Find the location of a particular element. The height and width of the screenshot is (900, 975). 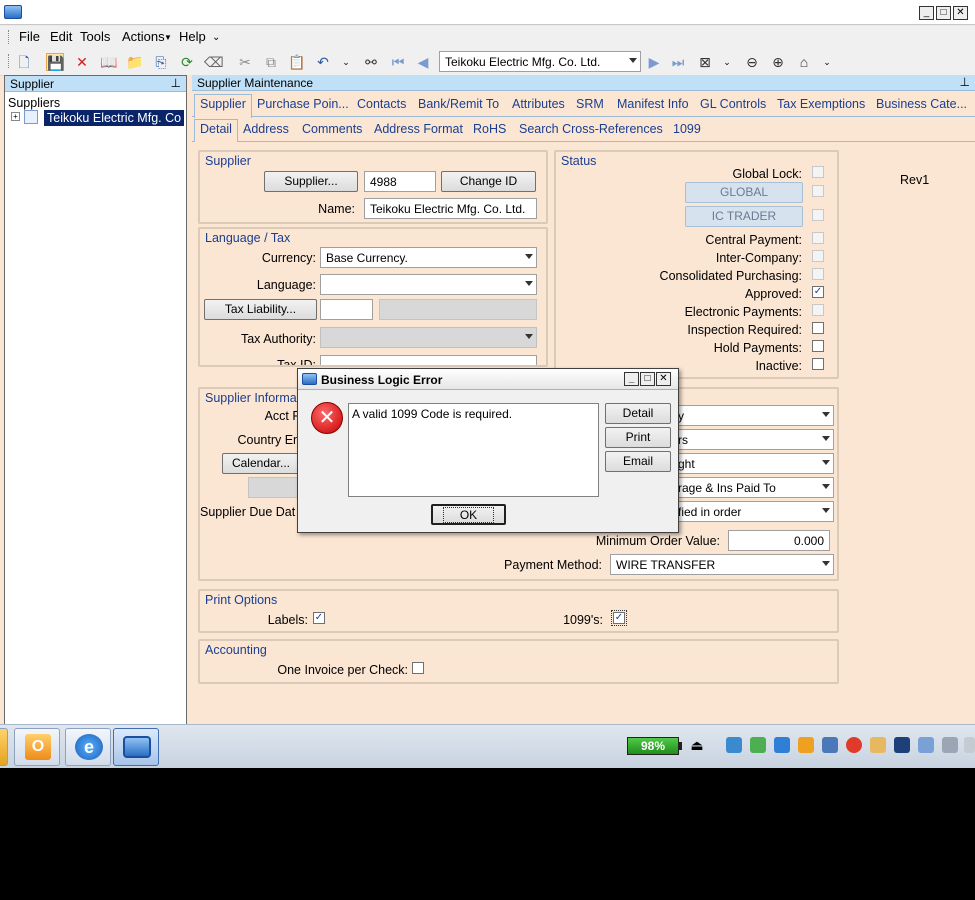

central-payment-checkbox is located at coordinates (818, 238).